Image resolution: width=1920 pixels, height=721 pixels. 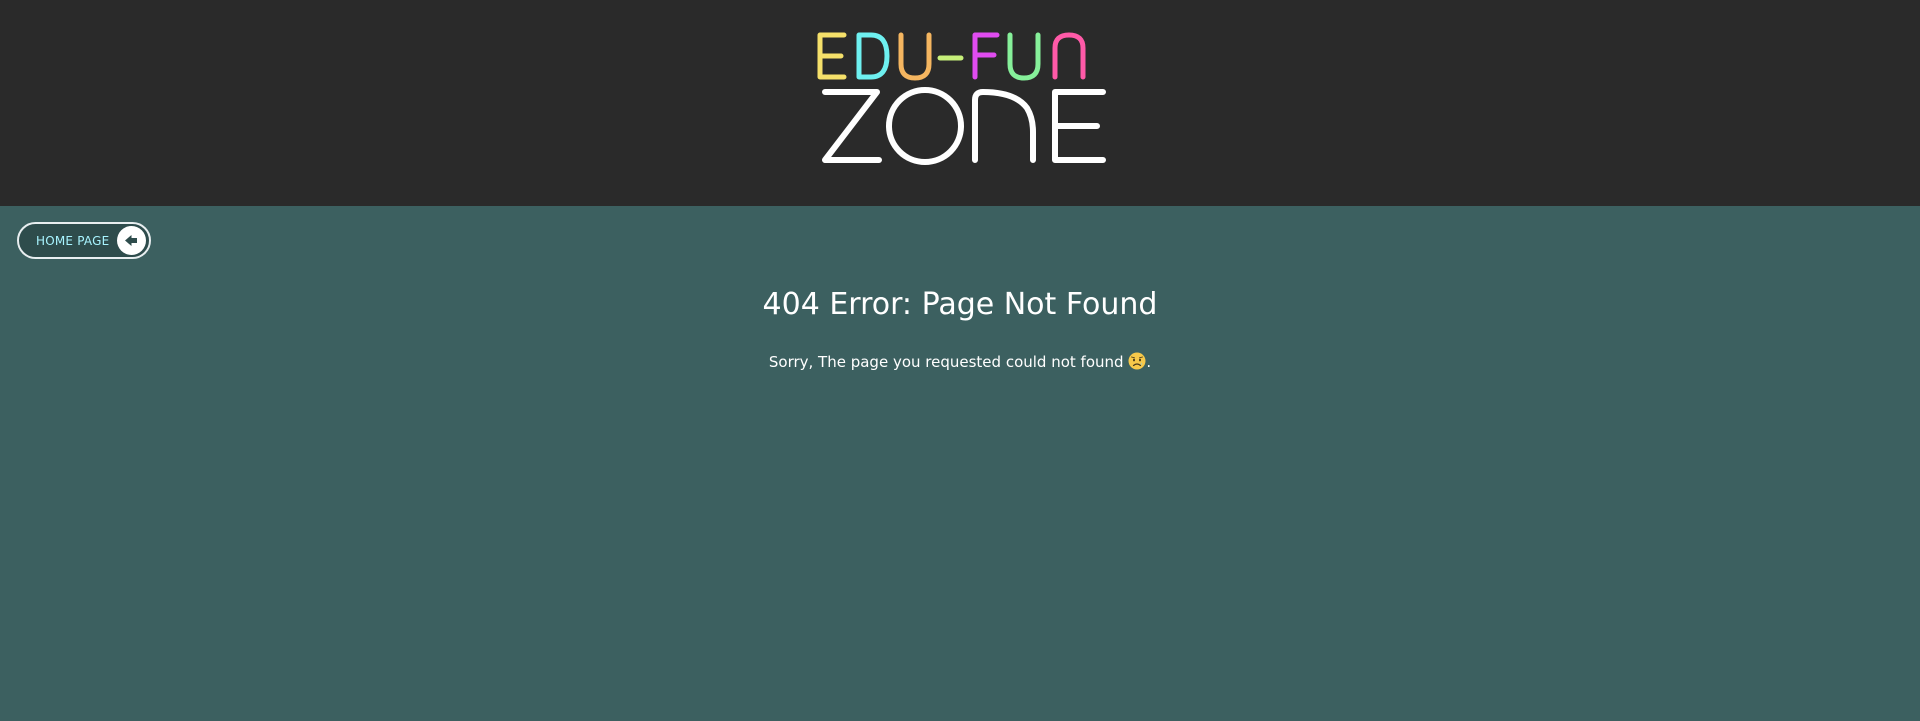 I want to click on home-page-button: HOME PAGE, so click(x=84, y=240).